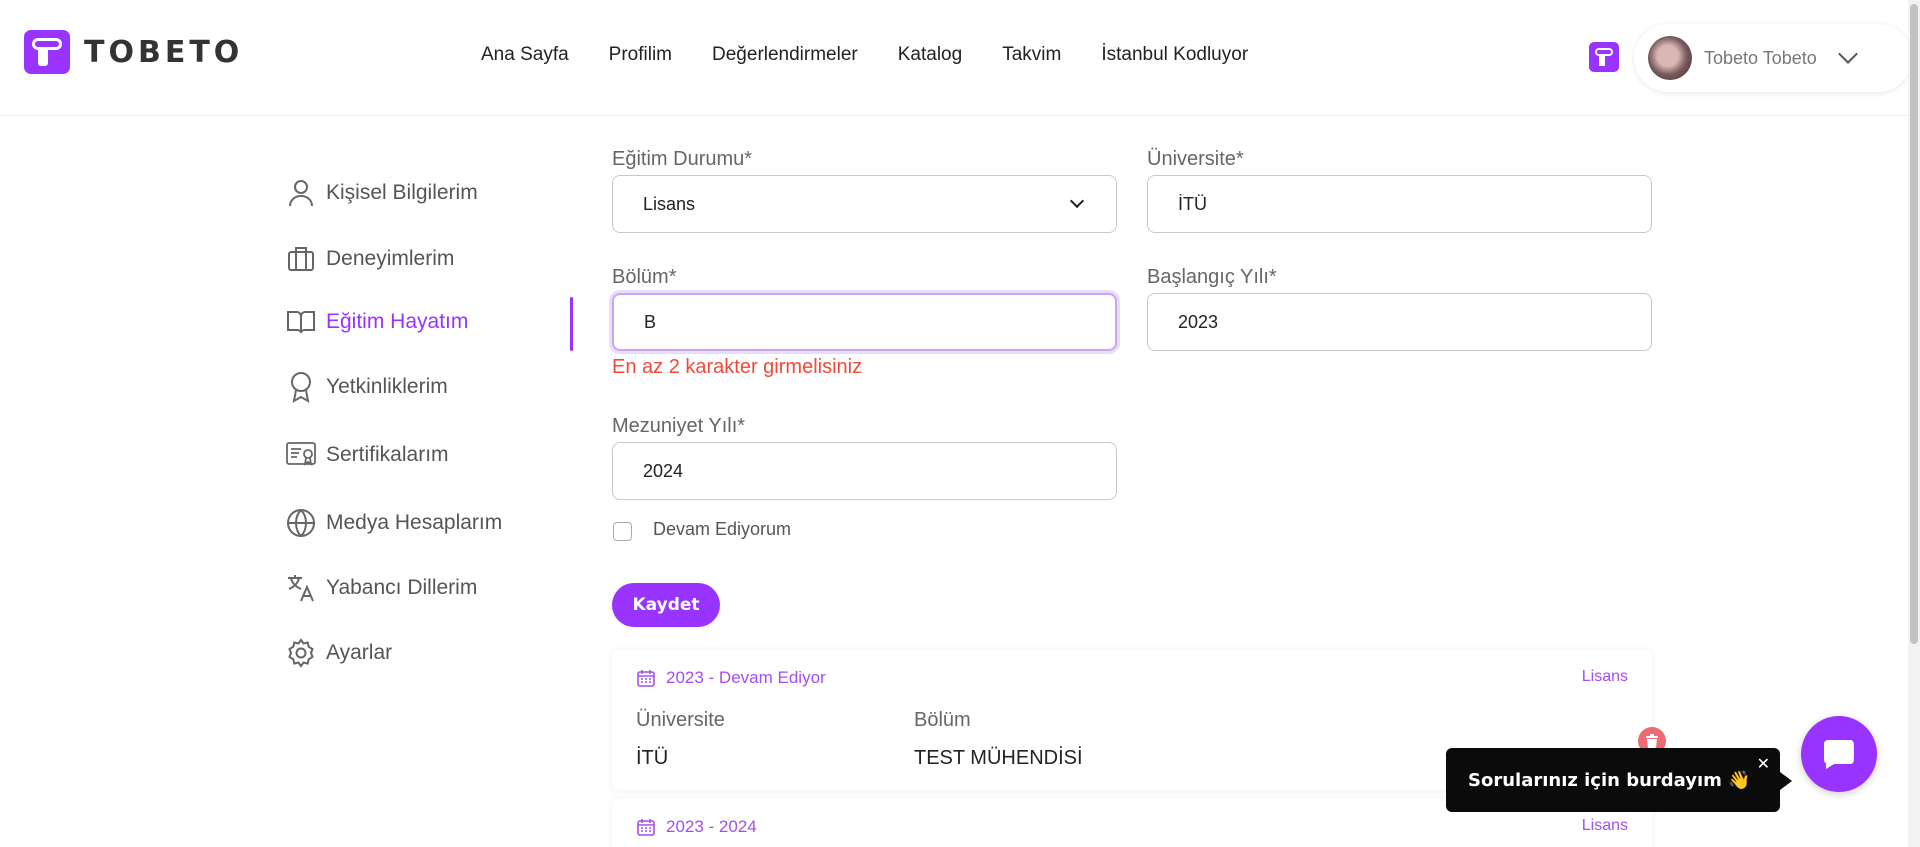 The width and height of the screenshot is (1920, 847). What do you see at coordinates (1914, 324) in the screenshot?
I see `scrollbar-thumb` at bounding box center [1914, 324].